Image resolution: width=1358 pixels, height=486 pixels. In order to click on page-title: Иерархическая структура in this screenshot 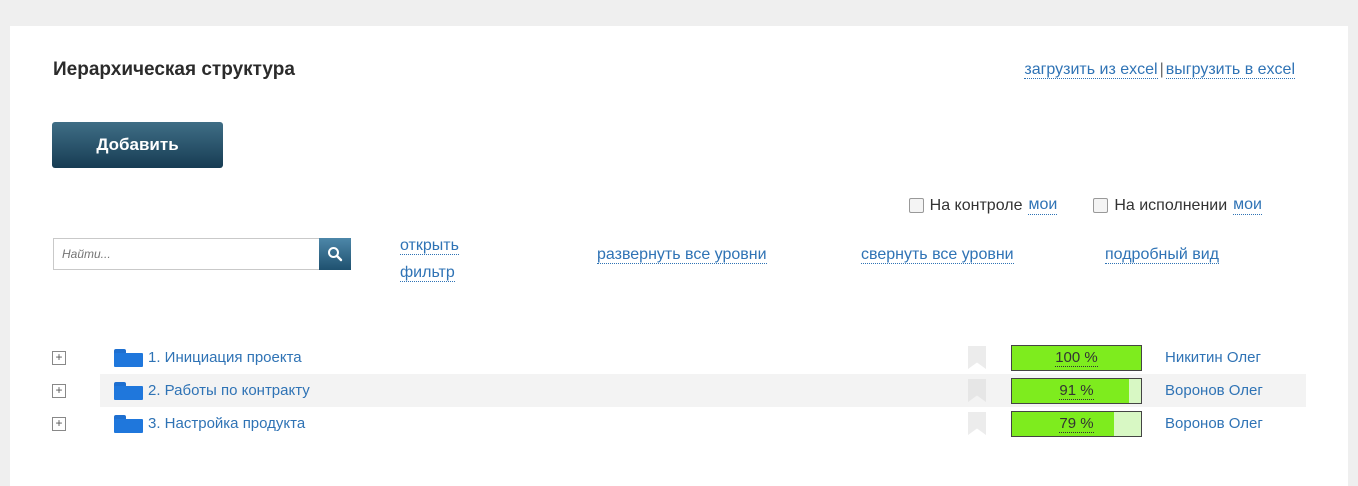, I will do `click(174, 69)`.